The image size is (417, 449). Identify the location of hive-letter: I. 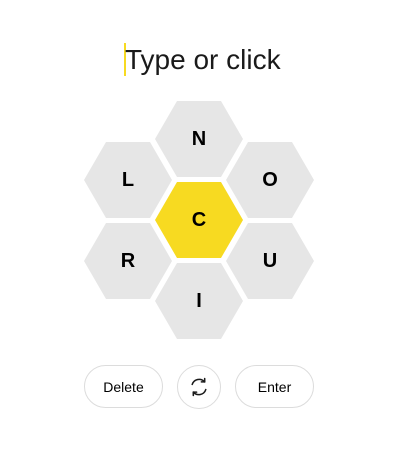
(199, 300).